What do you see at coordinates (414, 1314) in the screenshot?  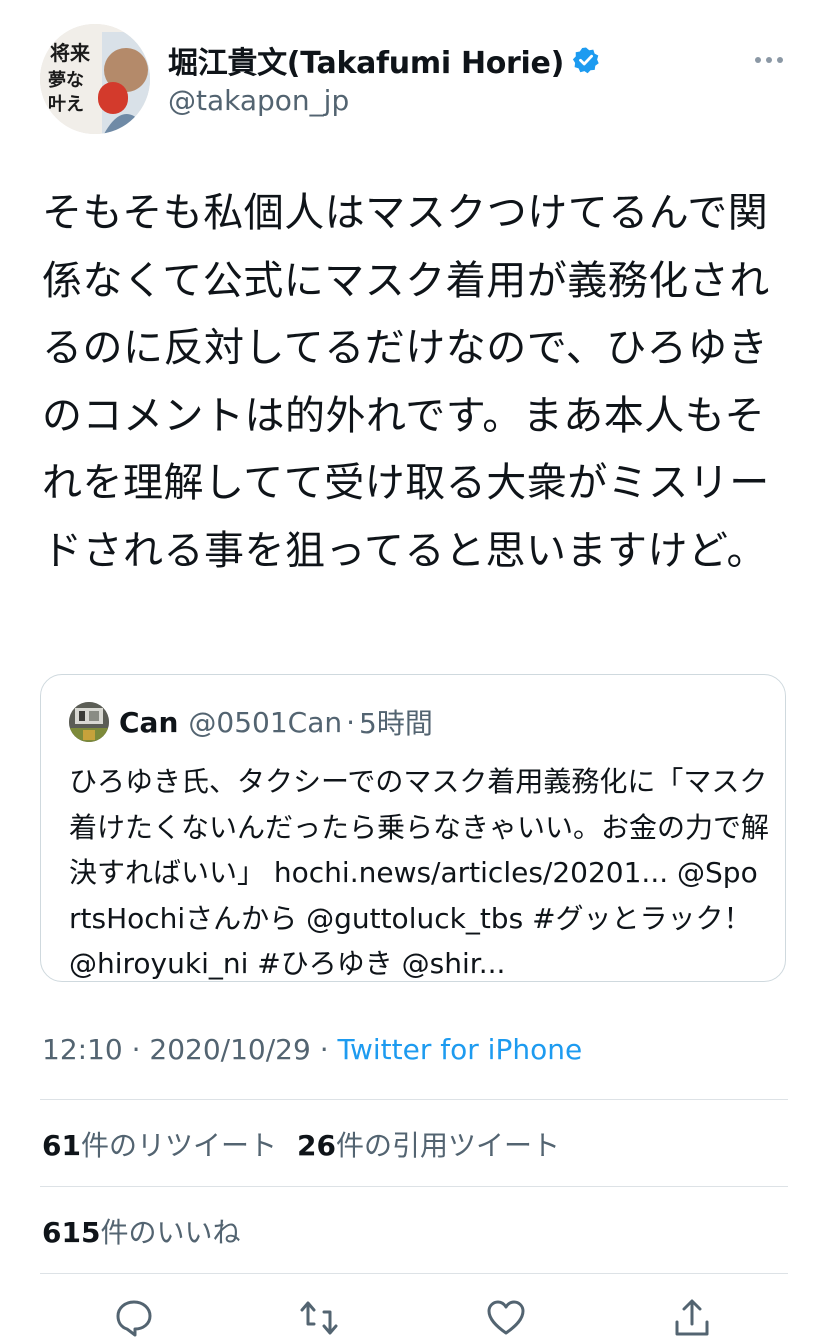 I see `tweet-actions-bar` at bounding box center [414, 1314].